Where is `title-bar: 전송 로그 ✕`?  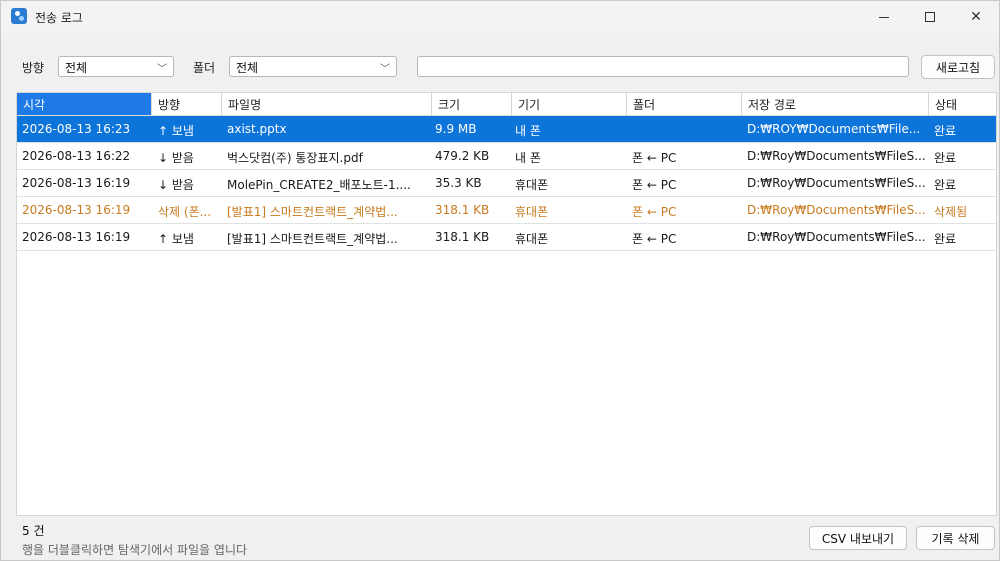 title-bar: 전송 로그 ✕ is located at coordinates (500, 17).